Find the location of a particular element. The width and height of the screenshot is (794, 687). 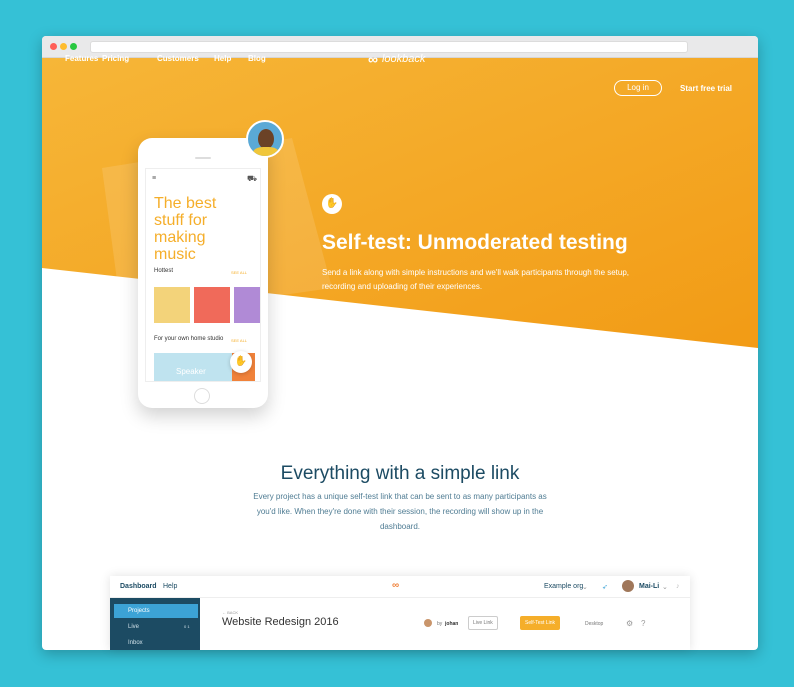

by-label: by is located at coordinates (440, 624).